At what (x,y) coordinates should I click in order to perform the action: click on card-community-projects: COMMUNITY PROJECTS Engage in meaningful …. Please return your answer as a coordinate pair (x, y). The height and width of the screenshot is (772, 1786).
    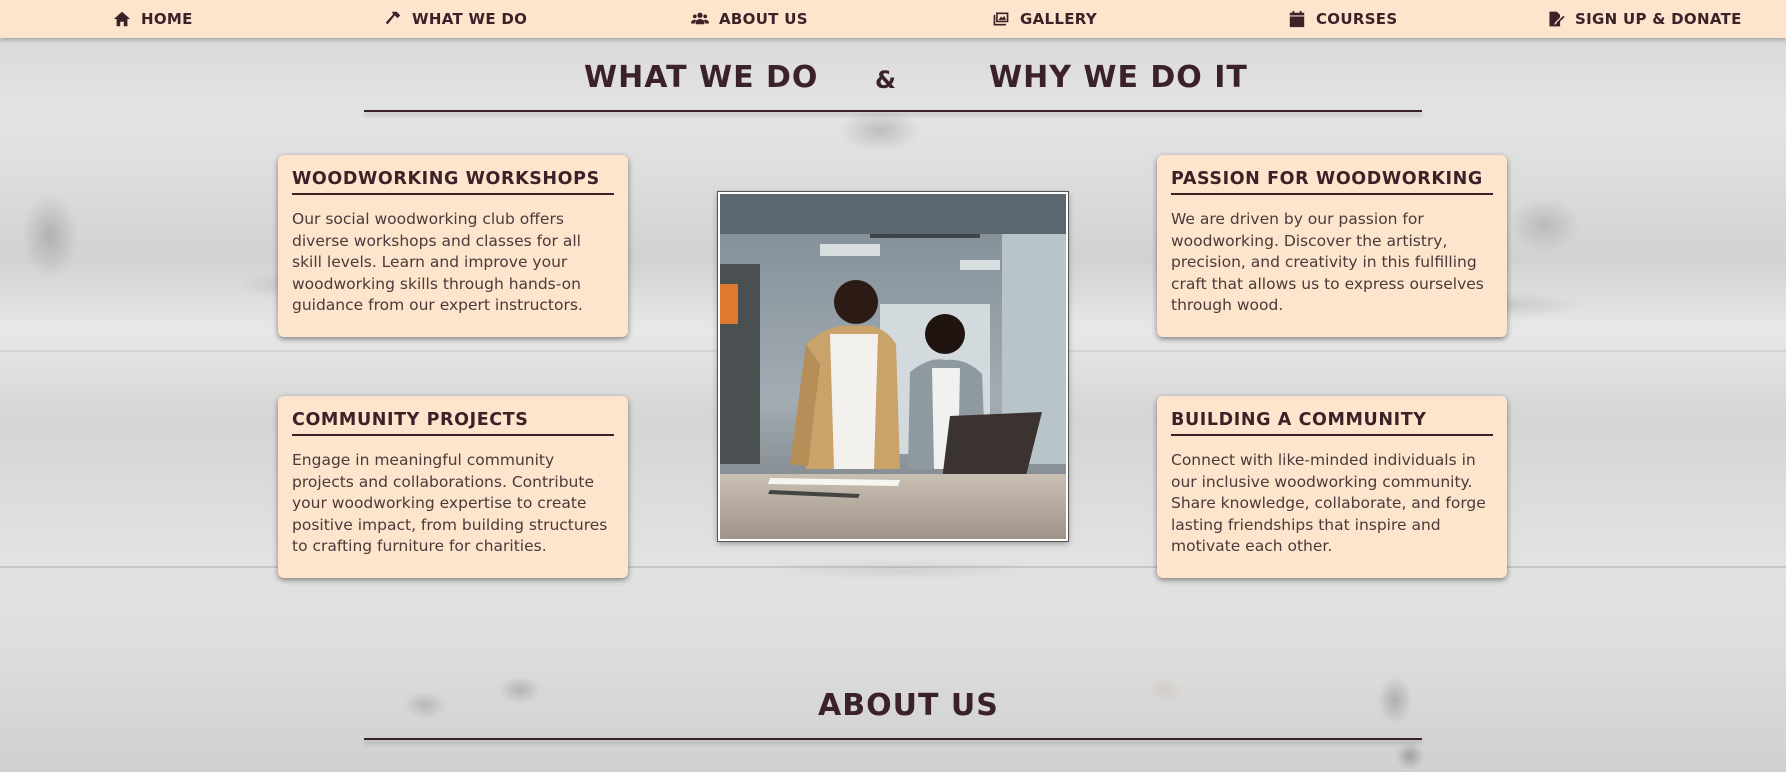
    Looking at the image, I should click on (453, 487).